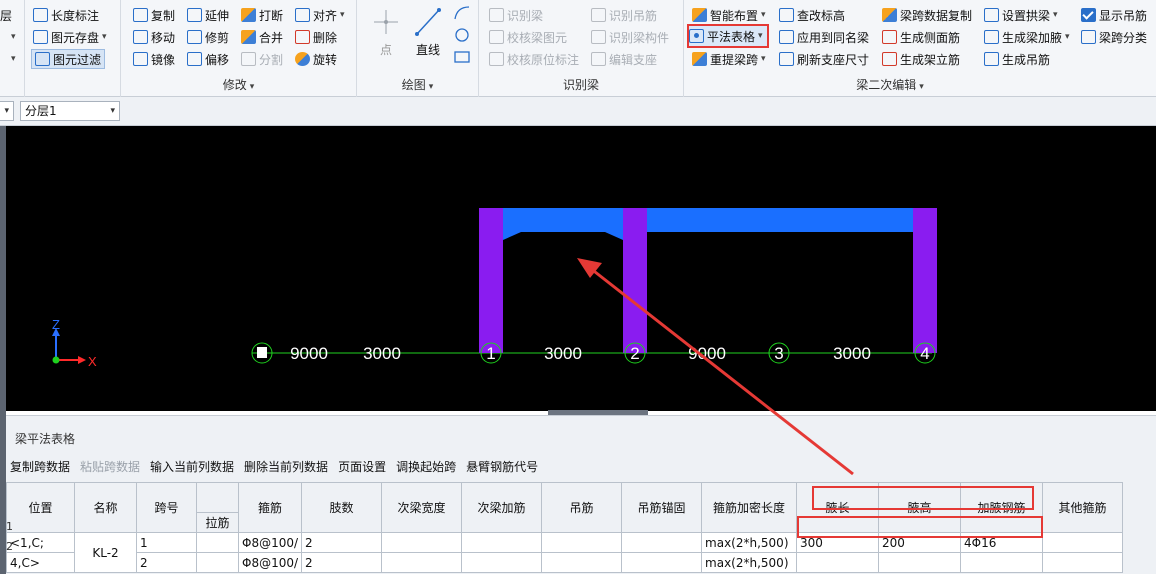  Describe the element at coordinates (462, 14) in the screenshot. I see `arc-button` at that location.